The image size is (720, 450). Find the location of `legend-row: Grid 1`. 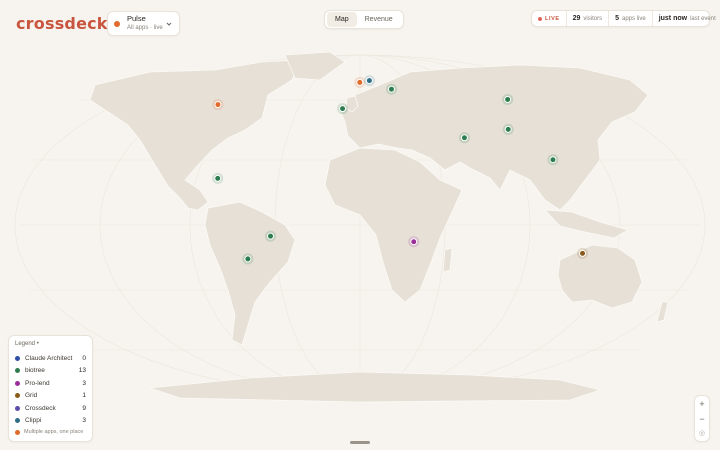

legend-row: Grid 1 is located at coordinates (50, 396).